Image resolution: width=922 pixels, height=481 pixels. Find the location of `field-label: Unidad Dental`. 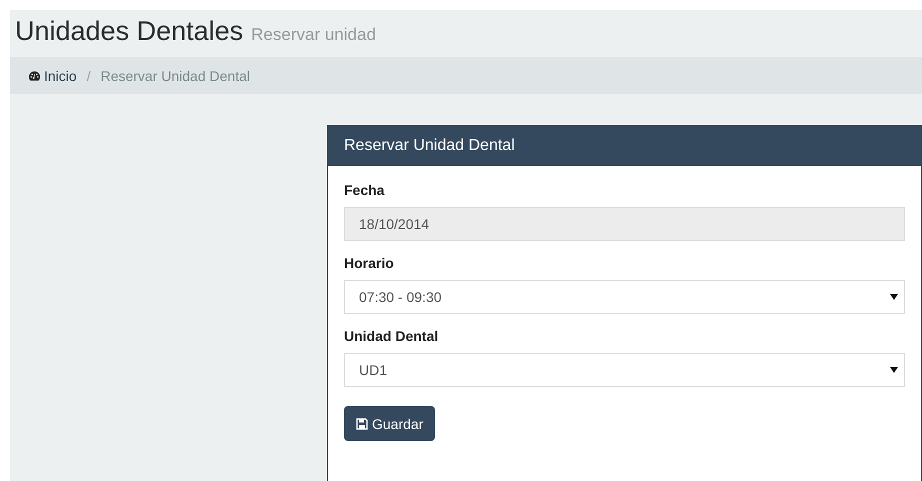

field-label: Unidad Dental is located at coordinates (392, 336).